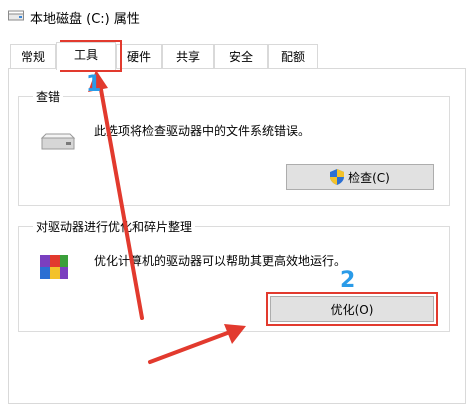  Describe the element at coordinates (348, 280) in the screenshot. I see `step-2-label: 2` at that location.